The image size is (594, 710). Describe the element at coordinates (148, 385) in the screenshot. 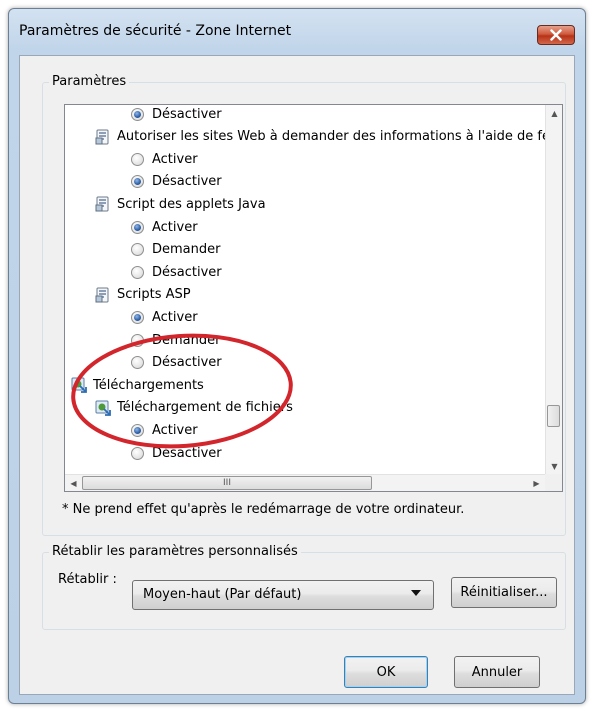

I see `tree-row-label: Téléchargements` at that location.